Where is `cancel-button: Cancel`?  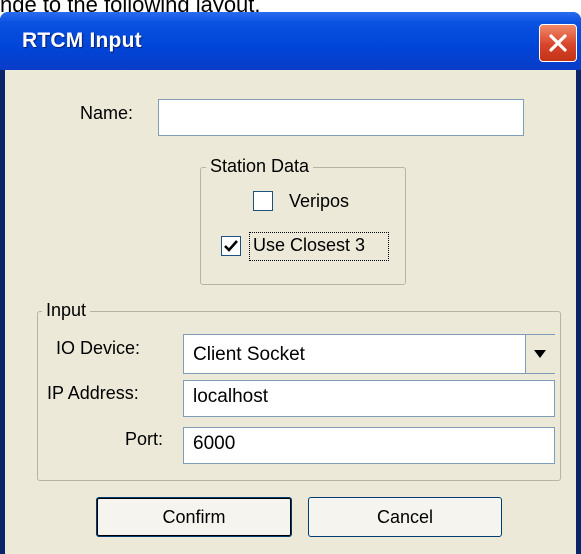
cancel-button: Cancel is located at coordinates (405, 517).